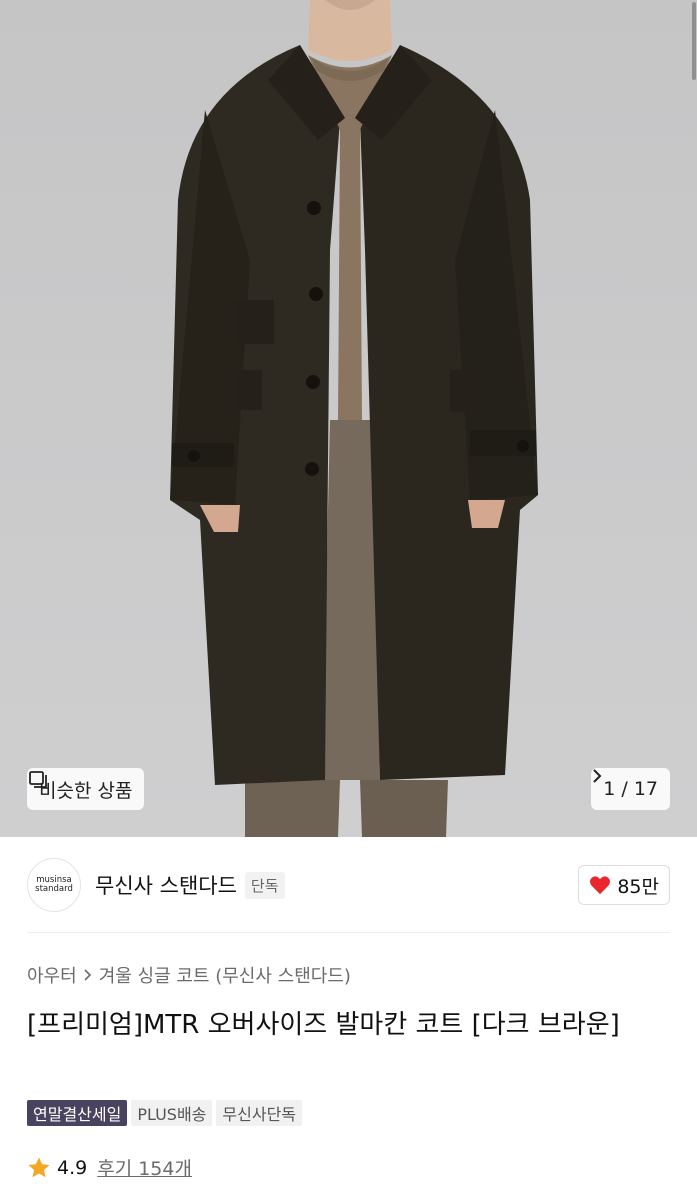 This screenshot has width=697, height=1200. I want to click on image-pager-button: 1 / 17, so click(630, 789).